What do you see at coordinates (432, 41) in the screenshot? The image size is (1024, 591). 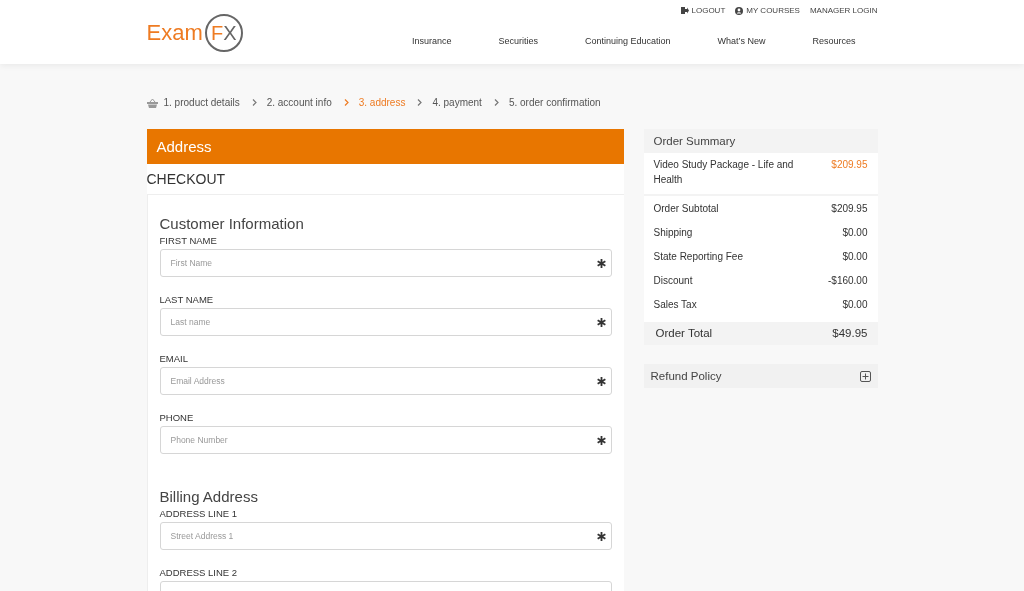 I see `nav-link: Insurance` at bounding box center [432, 41].